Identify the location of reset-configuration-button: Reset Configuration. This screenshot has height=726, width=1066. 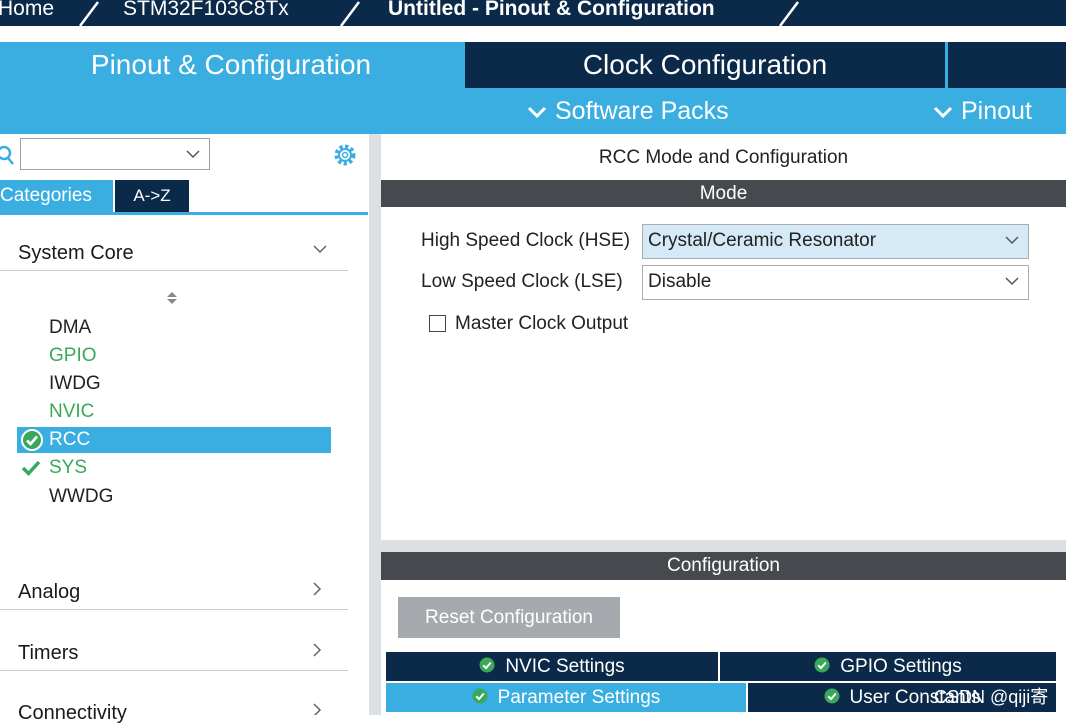
(509, 617).